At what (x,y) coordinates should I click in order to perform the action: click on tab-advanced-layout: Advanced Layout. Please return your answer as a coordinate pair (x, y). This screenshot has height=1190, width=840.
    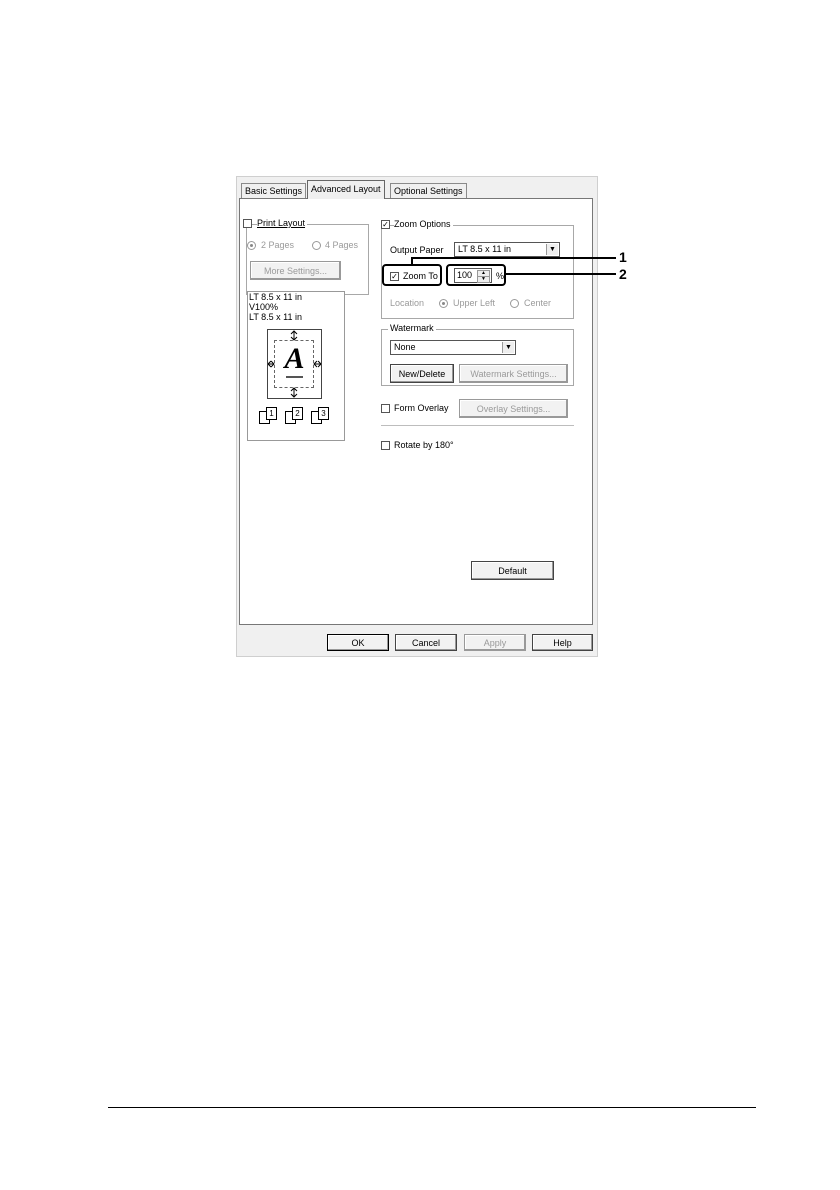
    Looking at the image, I should click on (346, 189).